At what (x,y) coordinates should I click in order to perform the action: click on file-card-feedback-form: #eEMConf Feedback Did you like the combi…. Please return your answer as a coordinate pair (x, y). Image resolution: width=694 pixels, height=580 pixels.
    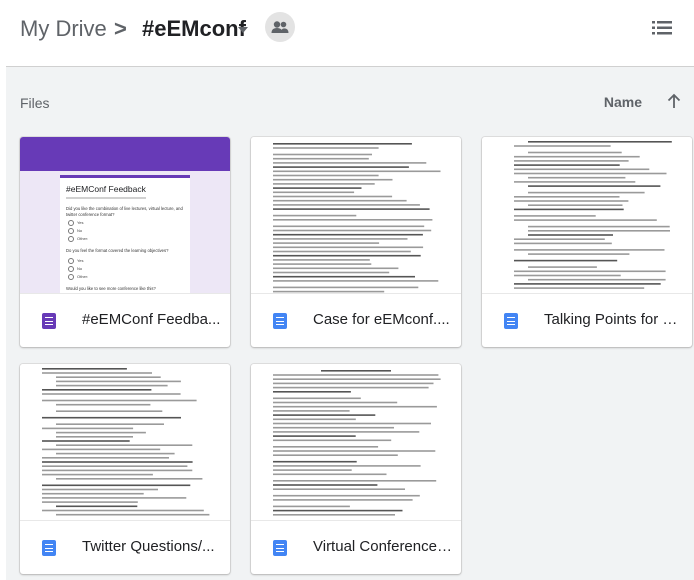
    Looking at the image, I should click on (125, 242).